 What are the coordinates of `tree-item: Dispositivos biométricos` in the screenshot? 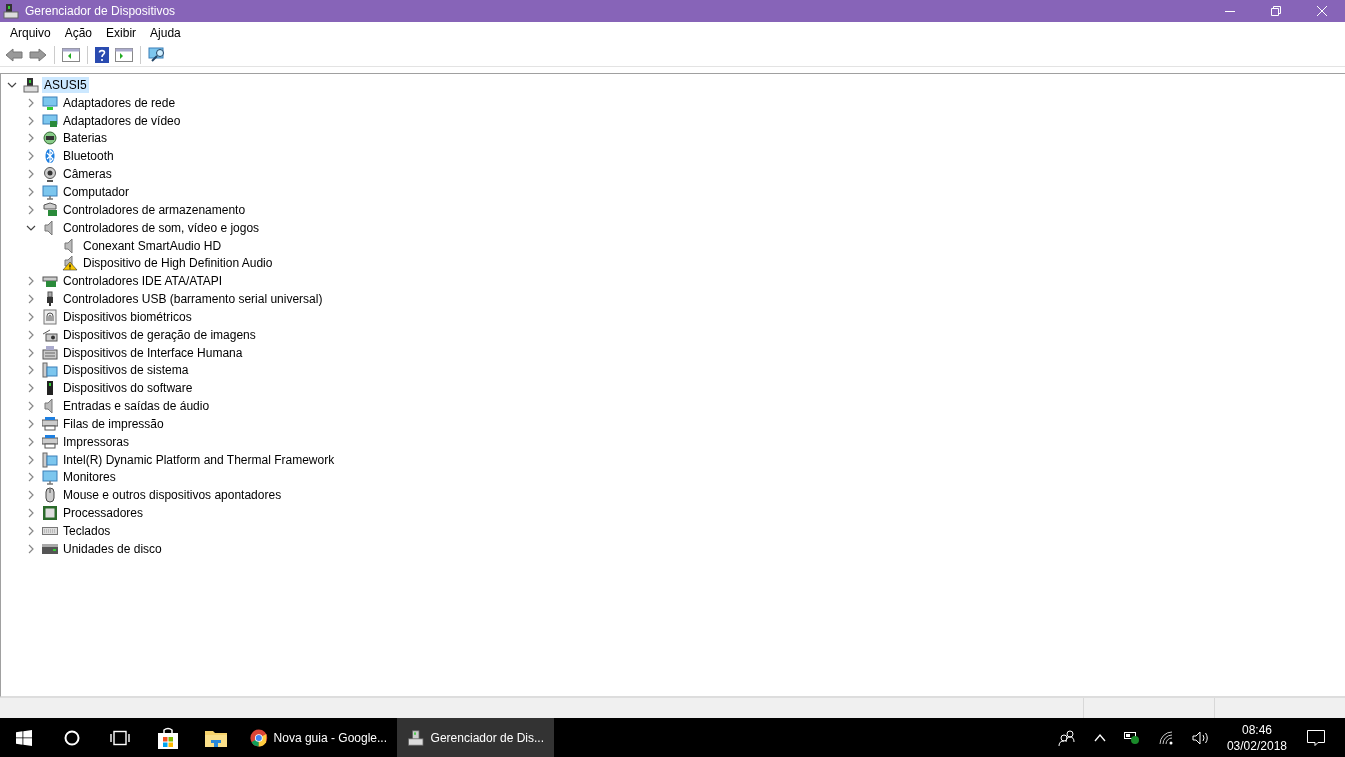 It's located at (127, 316).